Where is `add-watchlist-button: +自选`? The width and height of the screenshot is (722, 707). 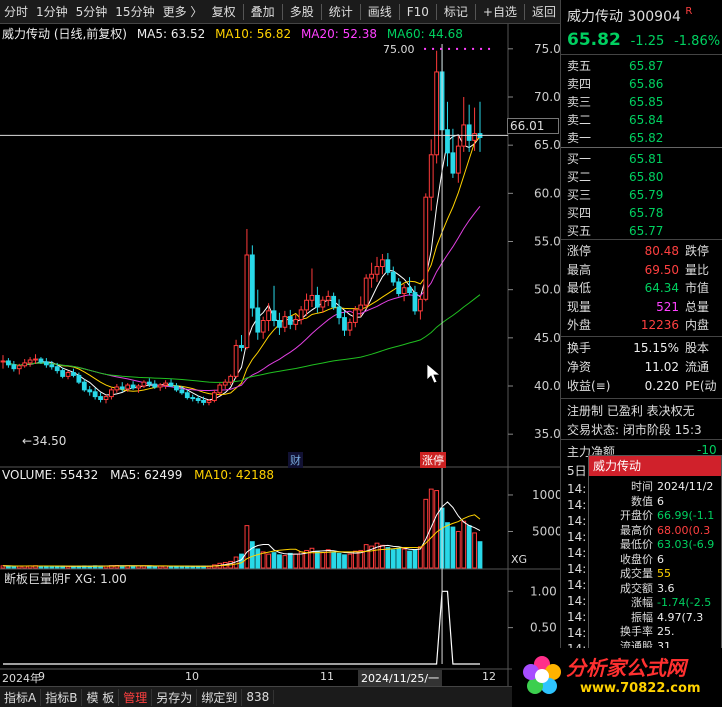
add-watchlist-button: +自选 is located at coordinates (500, 12).